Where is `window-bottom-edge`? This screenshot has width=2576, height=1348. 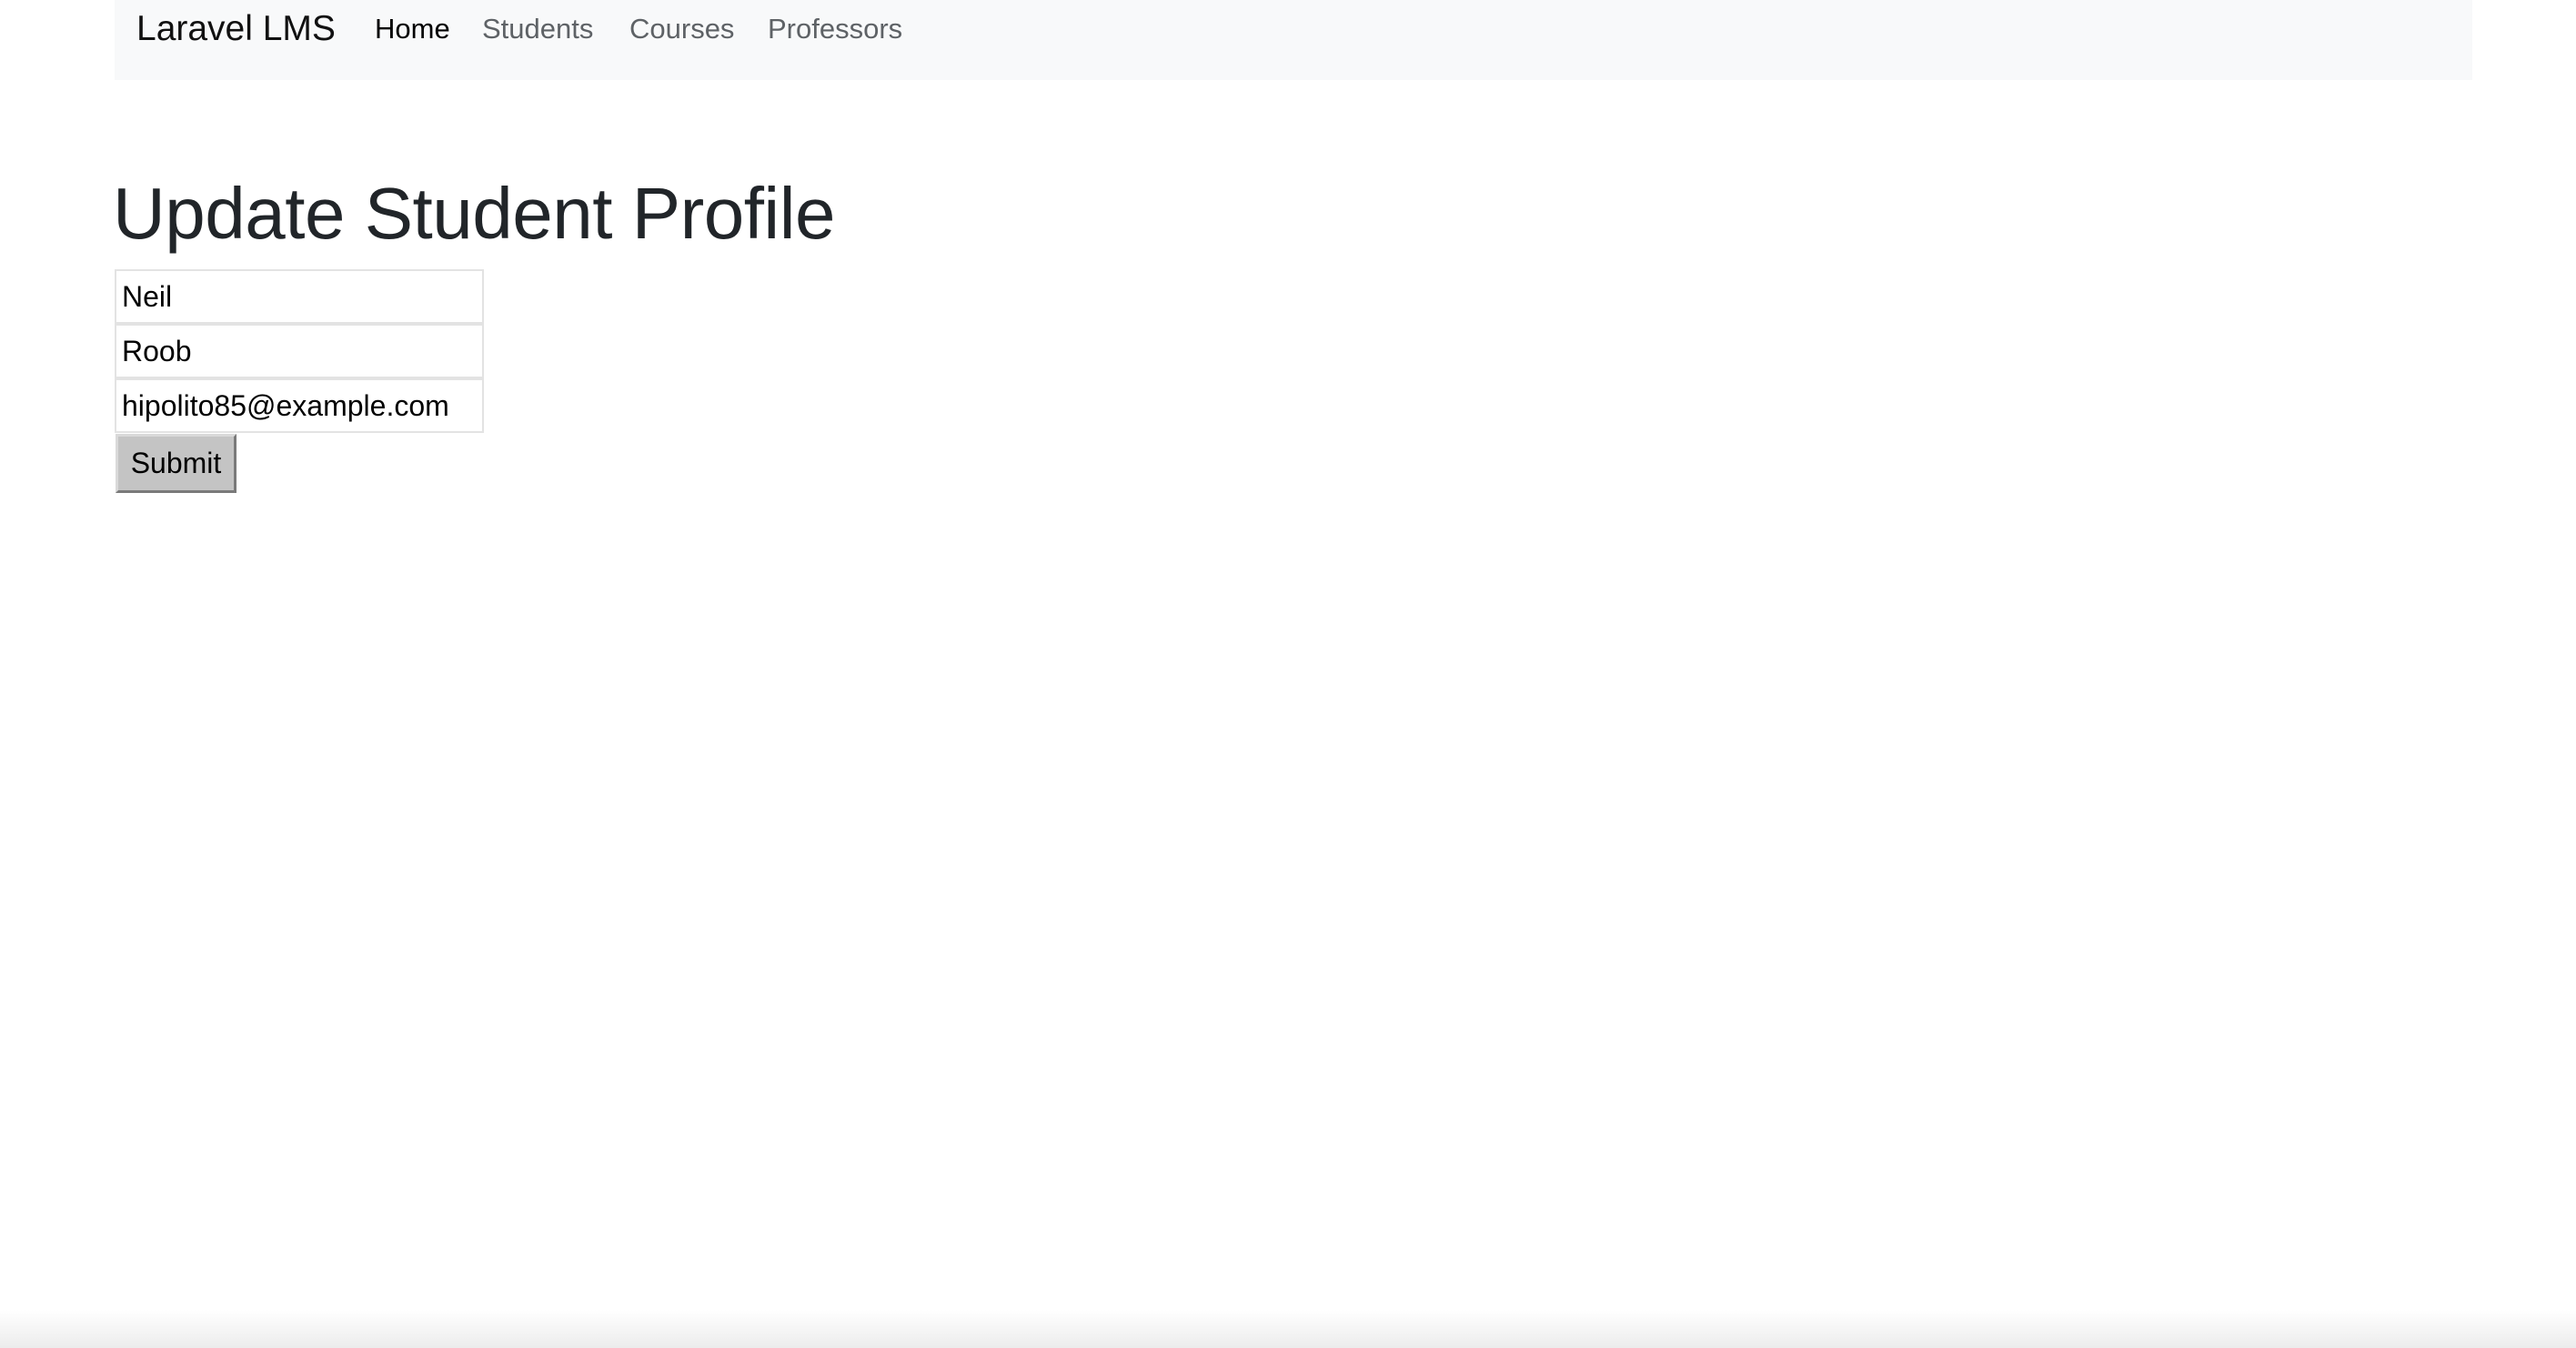
window-bottom-edge is located at coordinates (1288, 1329).